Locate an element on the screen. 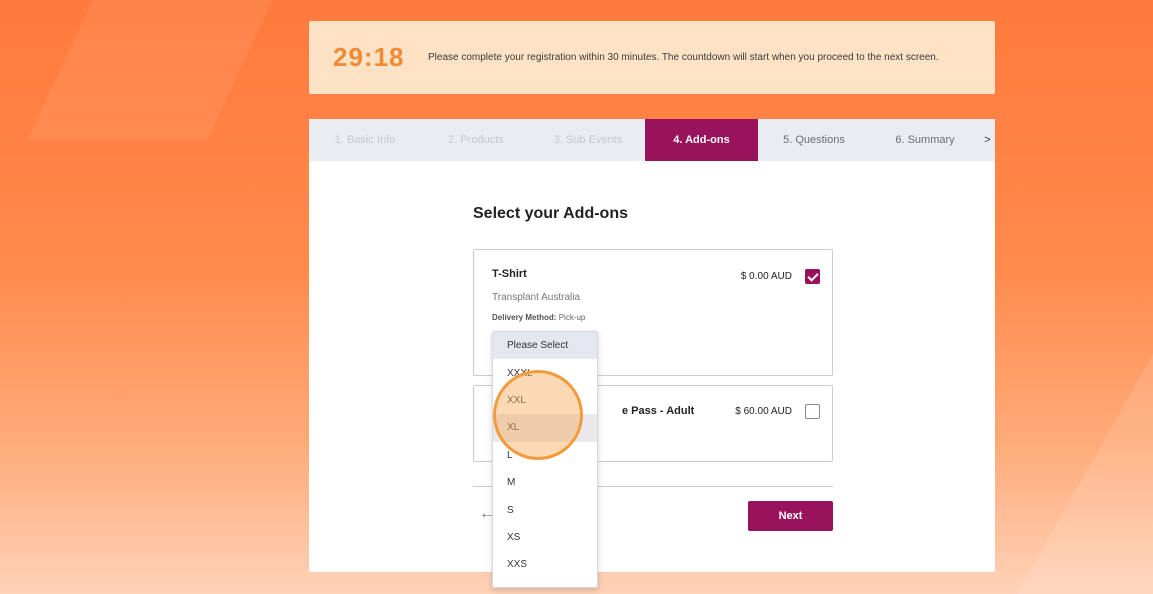 This screenshot has width=1153, height=594. tab-summary: 6. Summary is located at coordinates (925, 140).